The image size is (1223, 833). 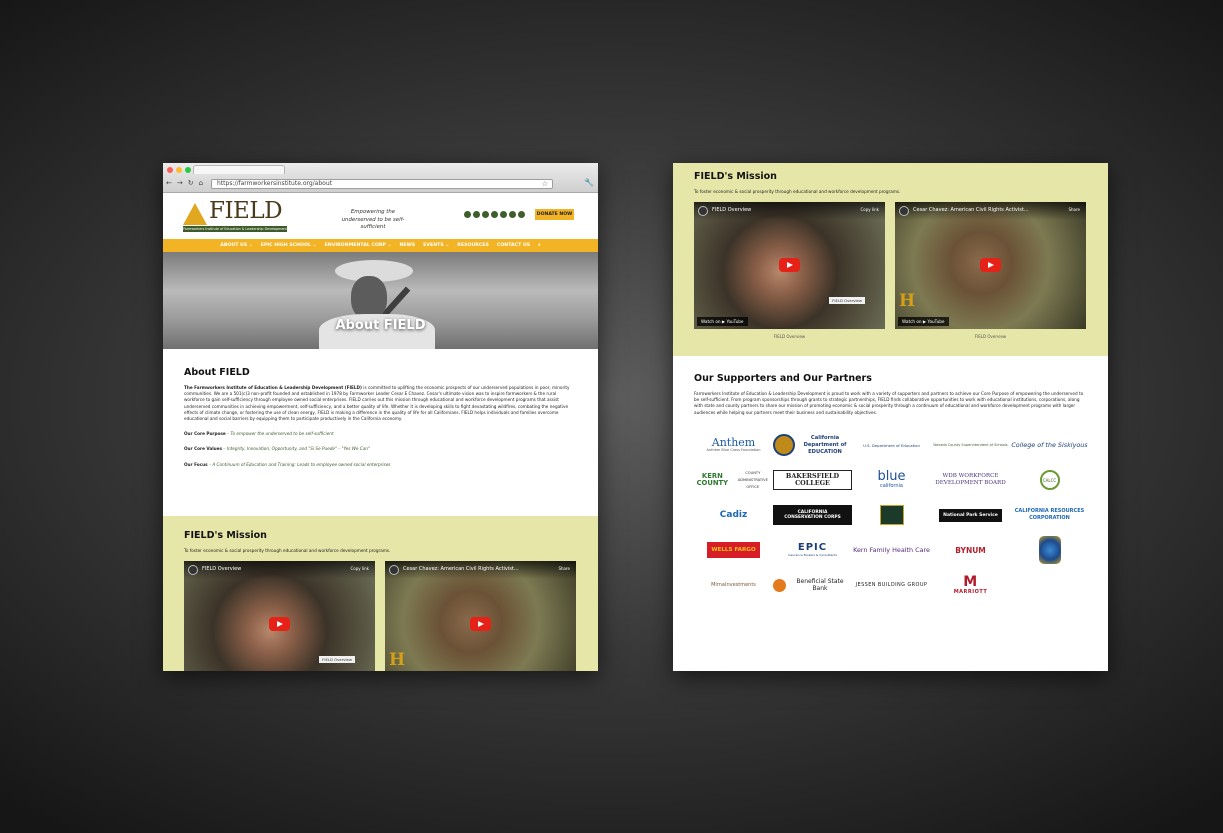 I want to click on blue-shield-logo: blue california, so click(x=891, y=480).